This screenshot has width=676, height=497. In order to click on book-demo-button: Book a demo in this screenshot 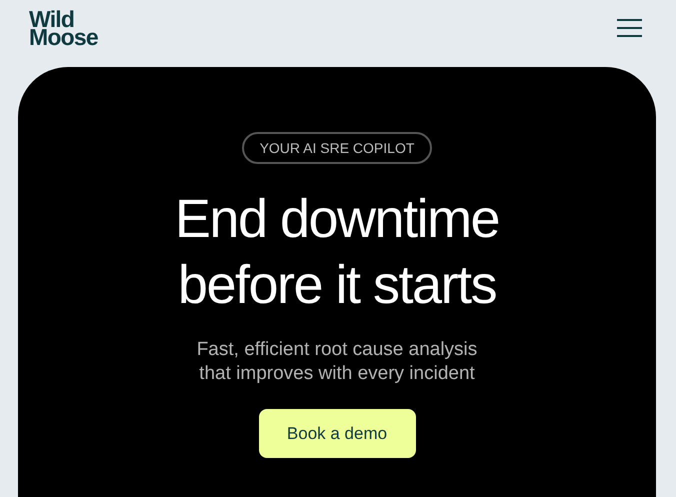, I will do `click(337, 433)`.